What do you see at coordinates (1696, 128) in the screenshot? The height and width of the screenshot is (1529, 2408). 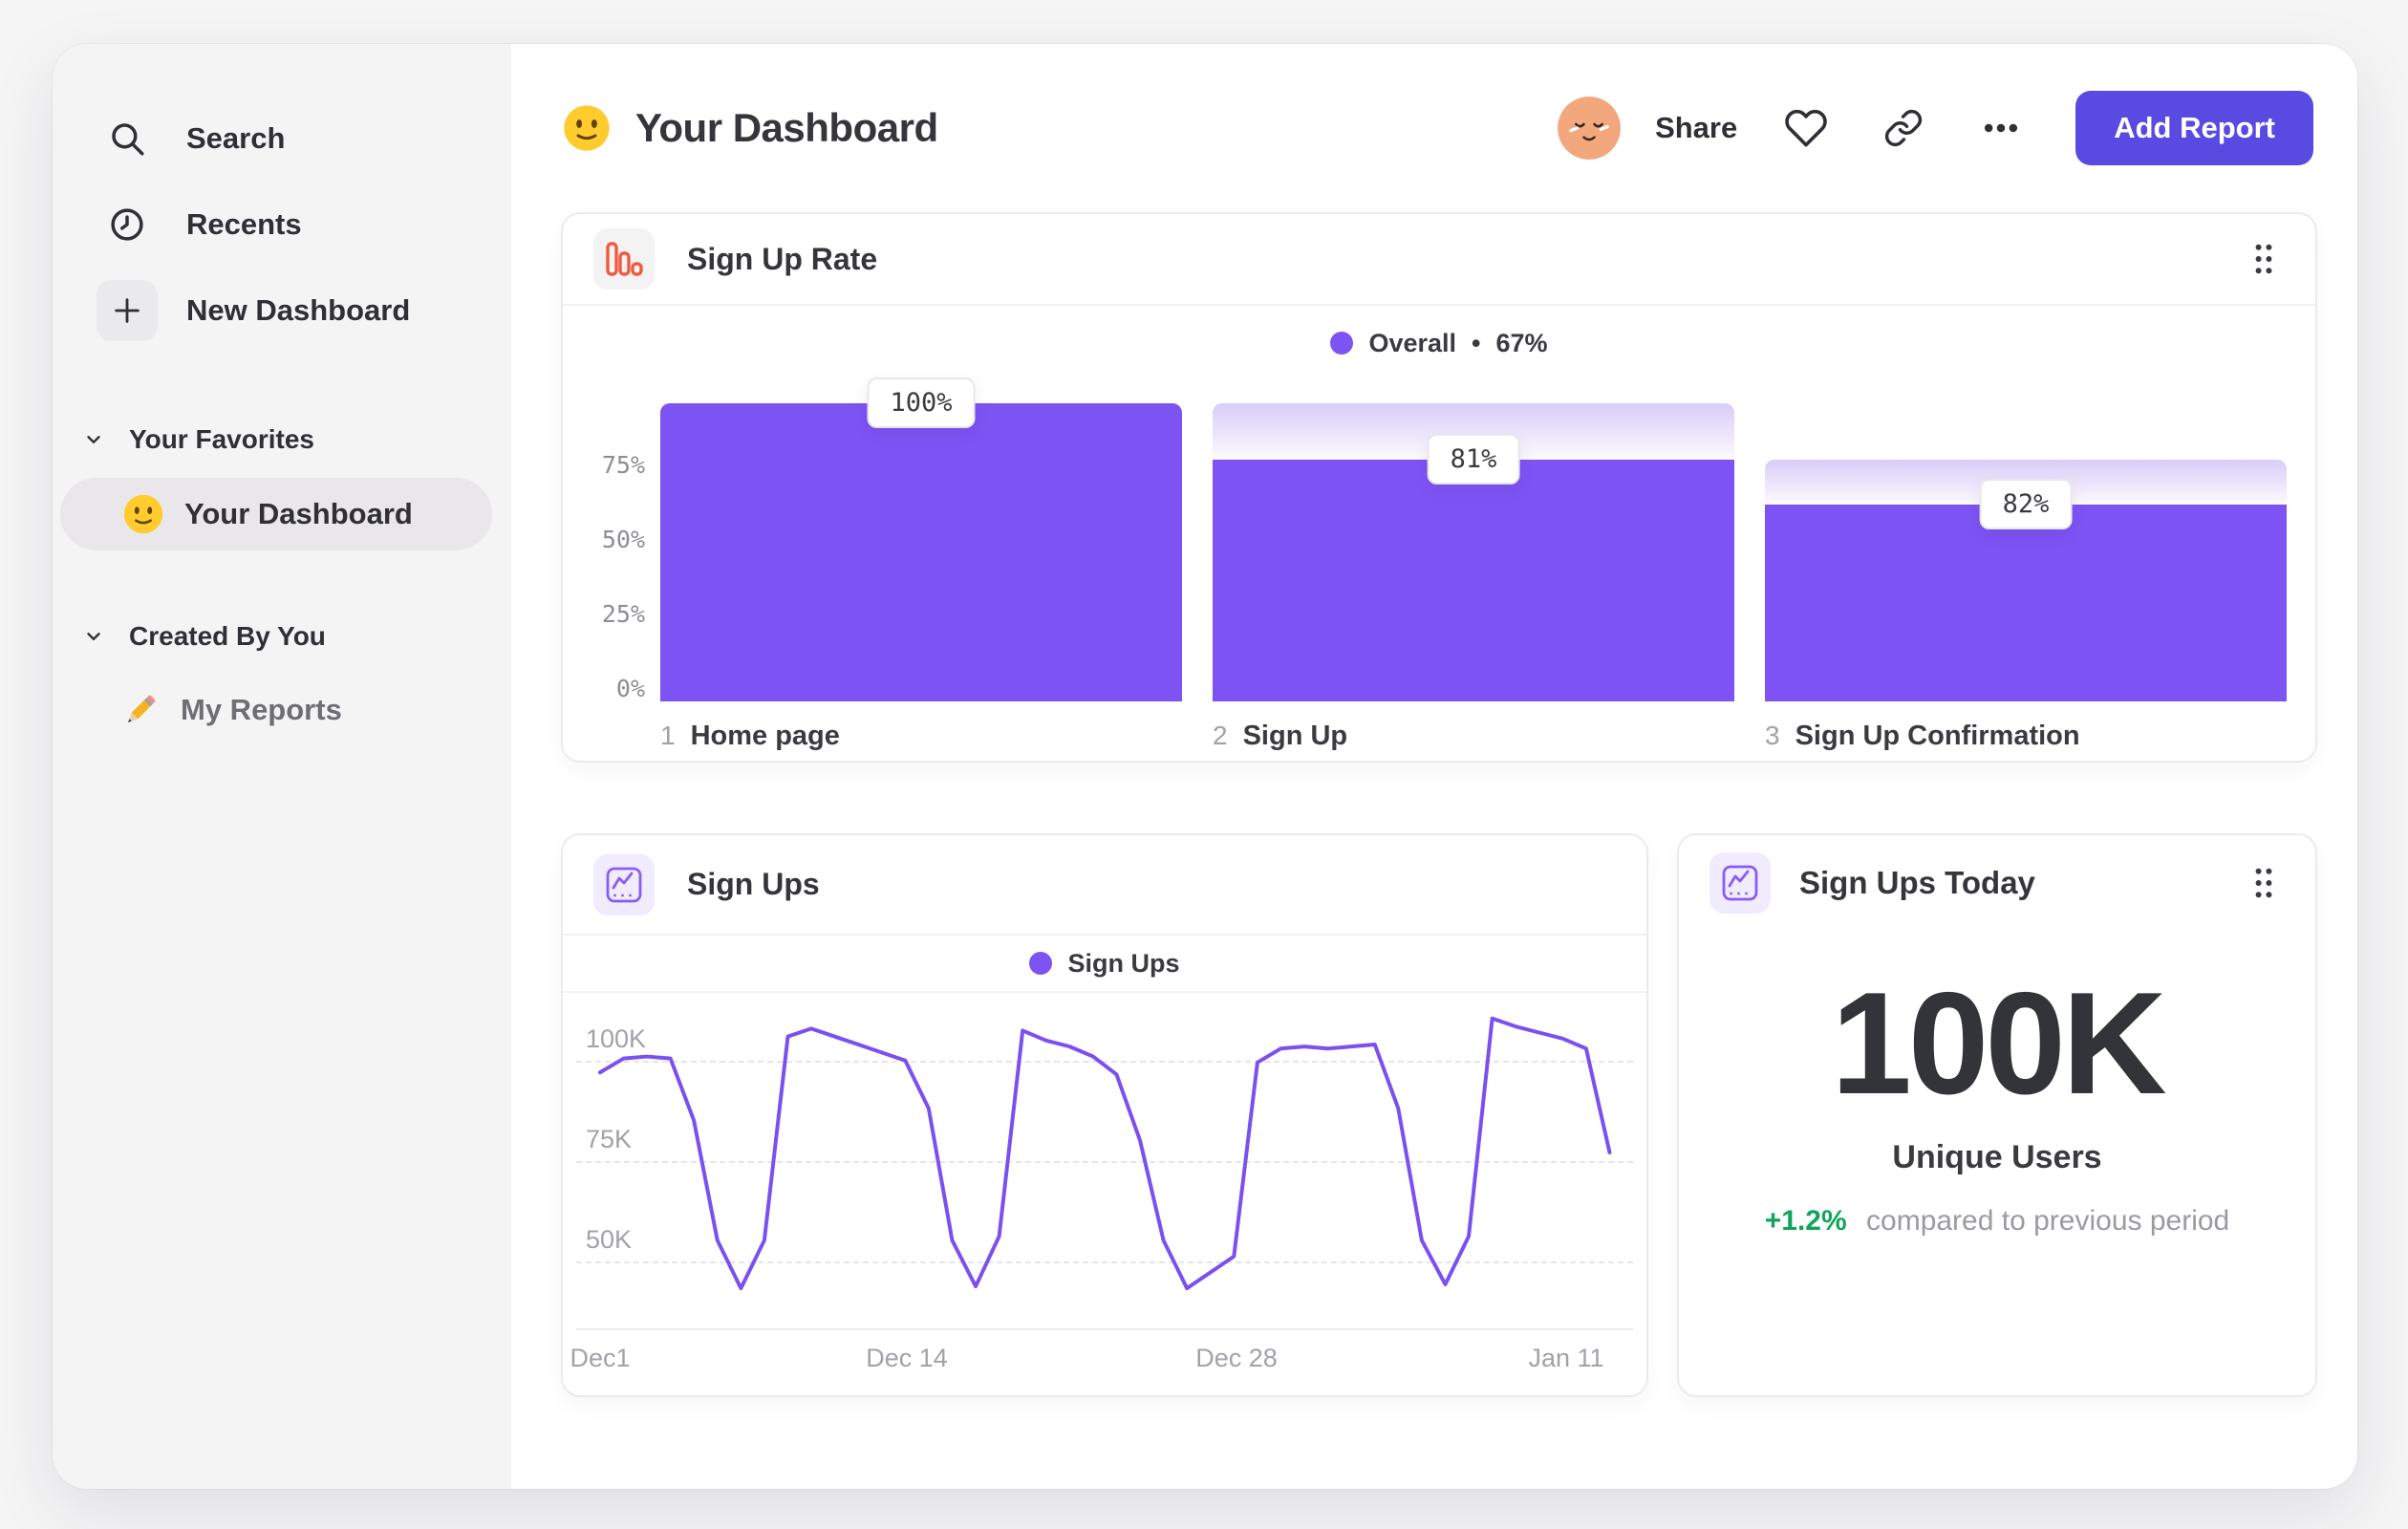 I see `share-button: Share` at bounding box center [1696, 128].